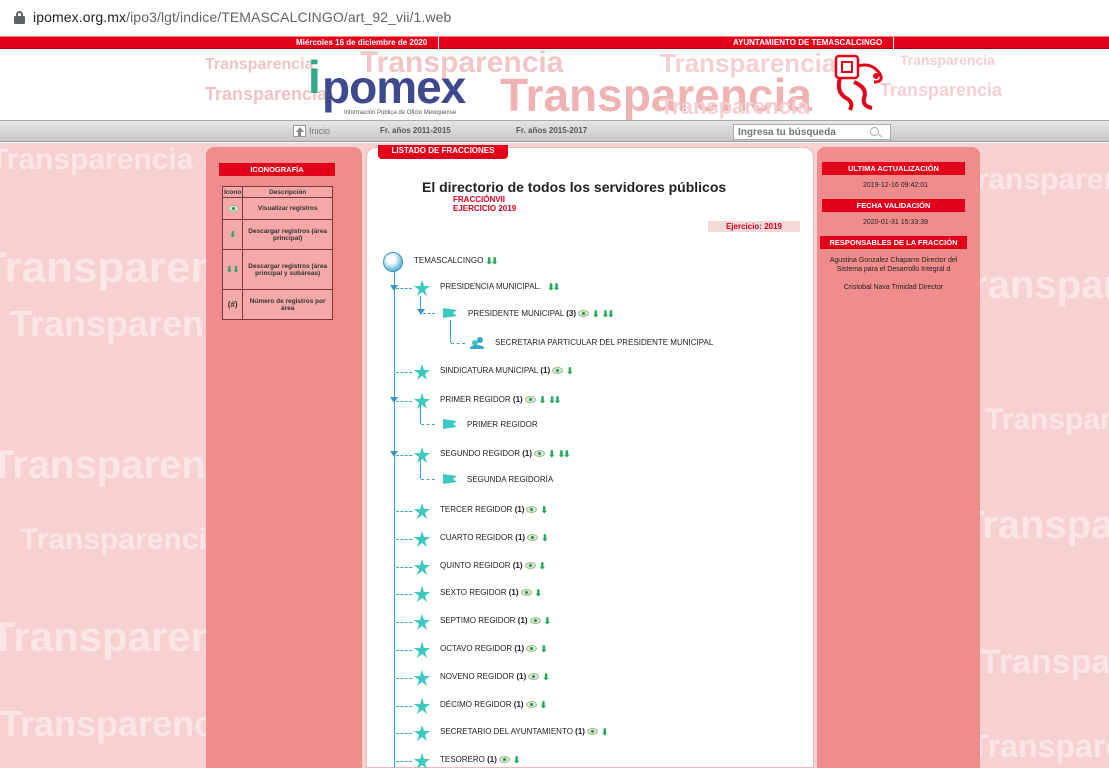 The image size is (1109, 768). I want to click on flag-node-icon, so click(450, 424).